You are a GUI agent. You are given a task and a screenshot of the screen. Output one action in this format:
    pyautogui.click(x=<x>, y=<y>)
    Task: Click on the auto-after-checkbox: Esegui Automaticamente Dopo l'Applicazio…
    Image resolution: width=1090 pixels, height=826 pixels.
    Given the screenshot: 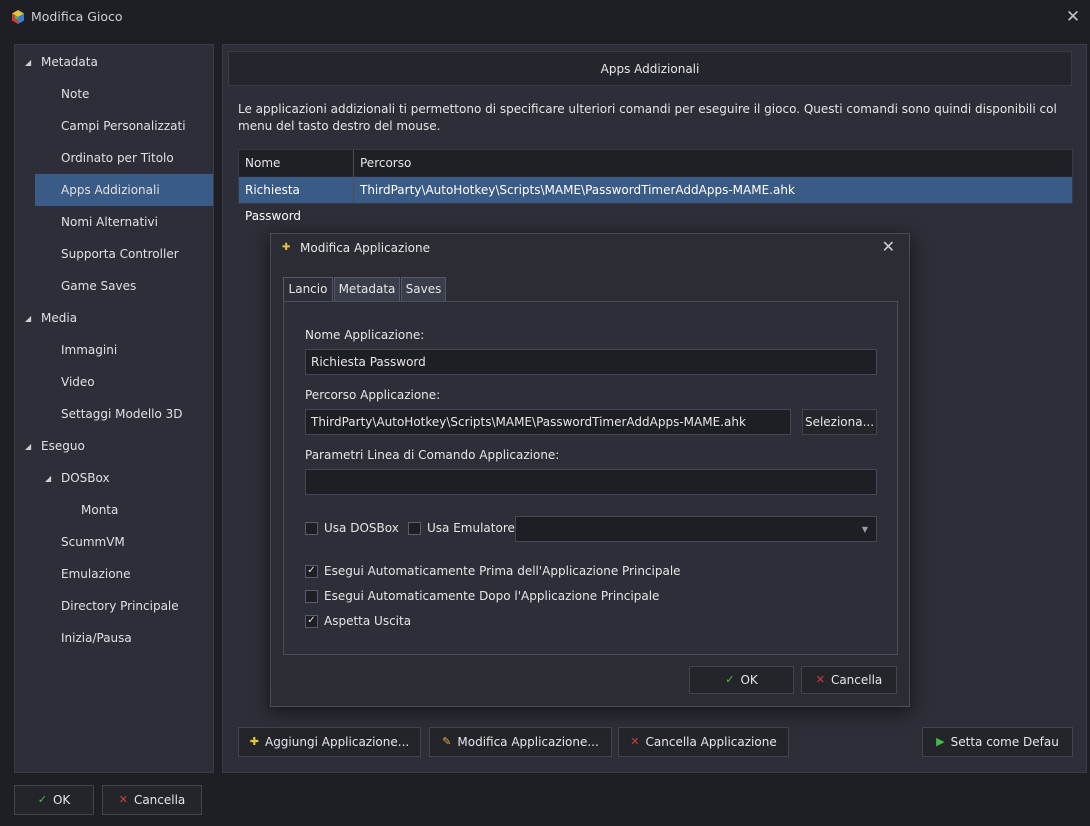 What is the action you would take?
    pyautogui.click(x=482, y=596)
    